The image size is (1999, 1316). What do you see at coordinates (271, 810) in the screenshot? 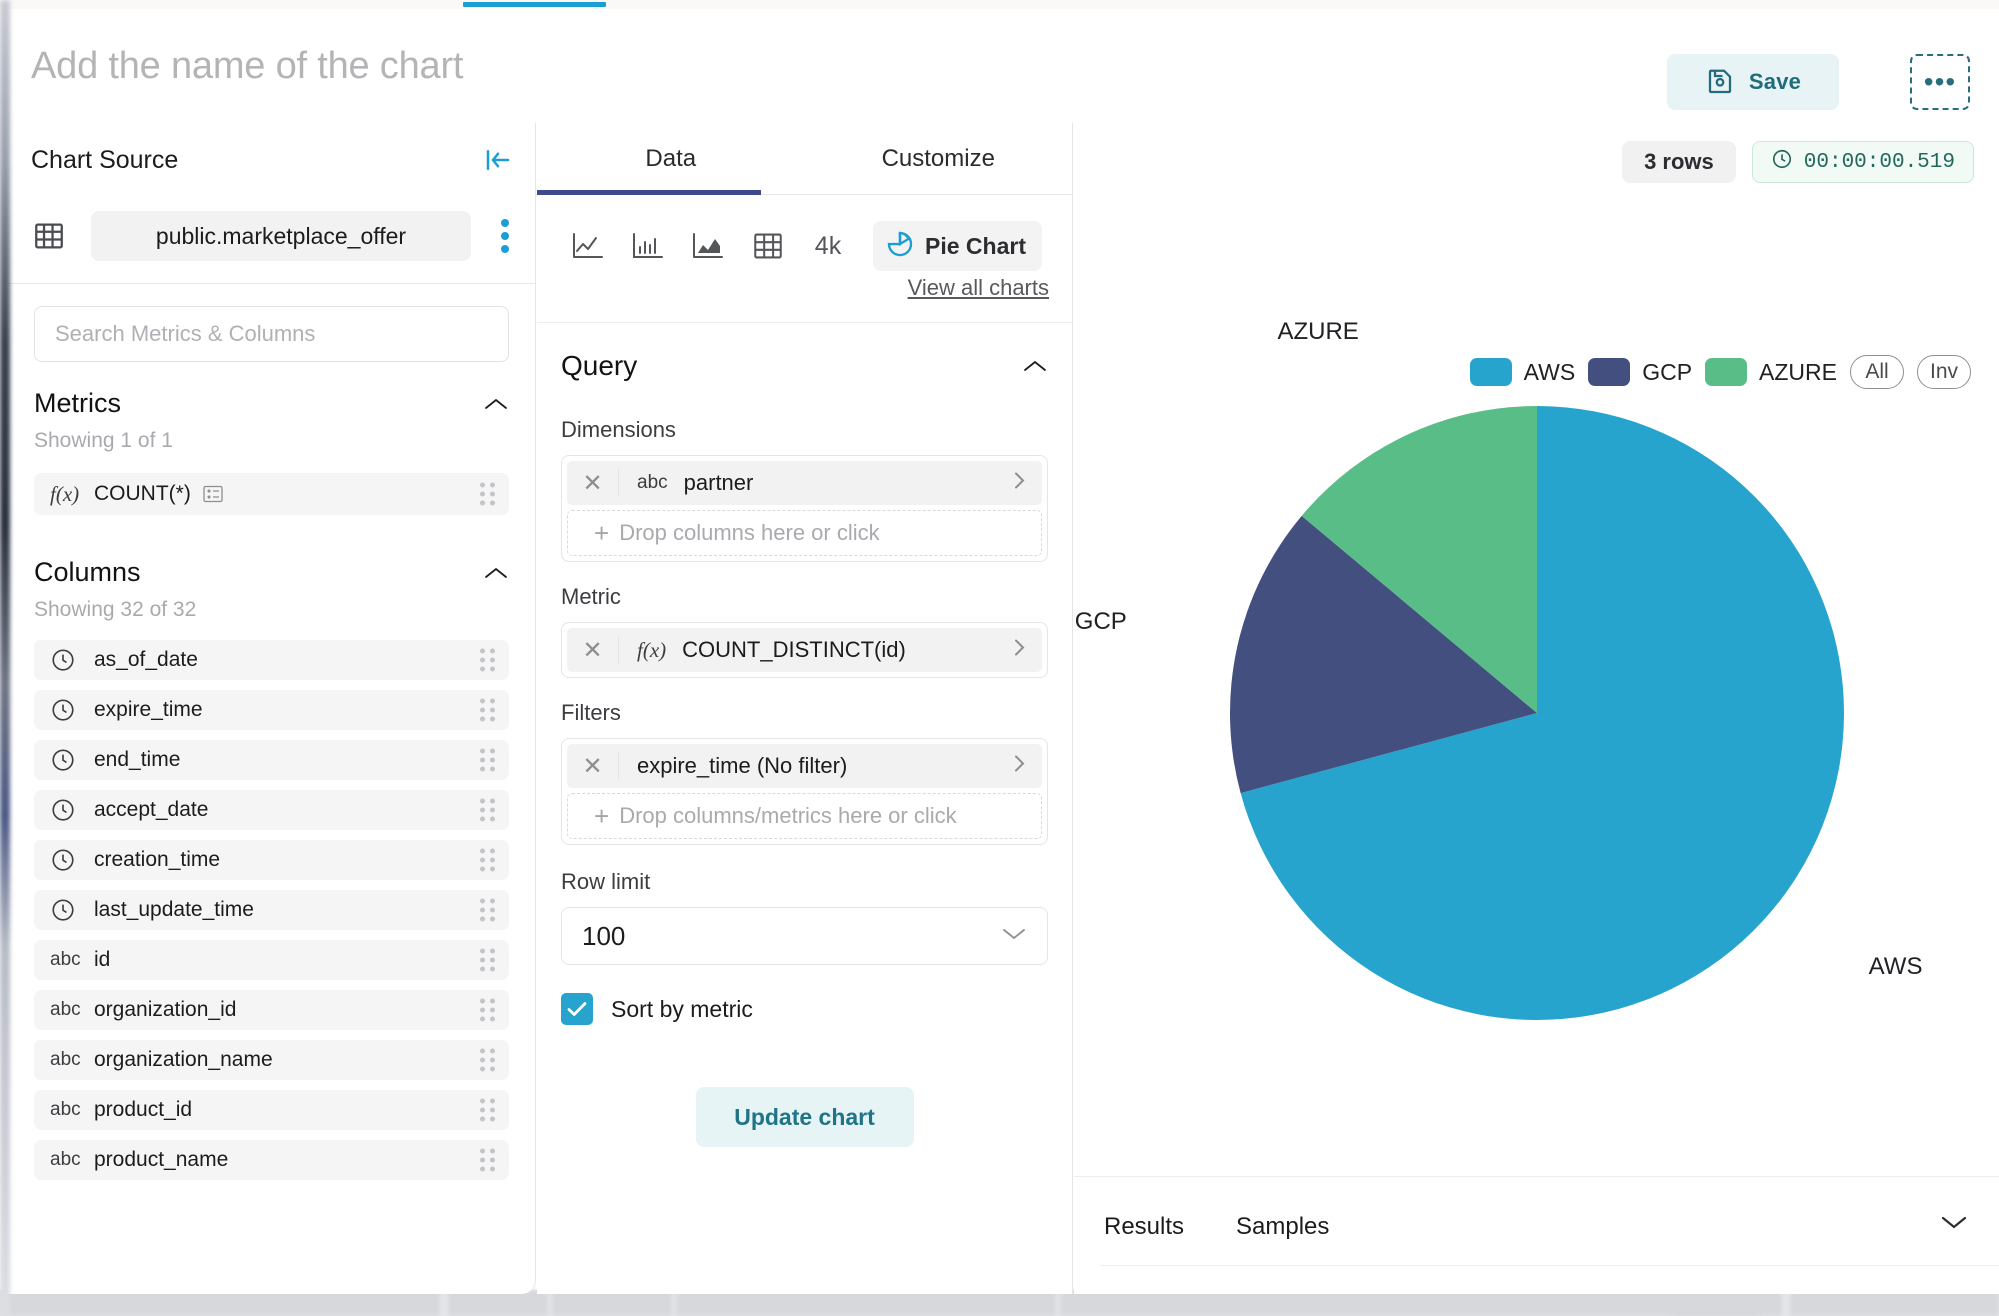
I see `list-item: accept_date` at bounding box center [271, 810].